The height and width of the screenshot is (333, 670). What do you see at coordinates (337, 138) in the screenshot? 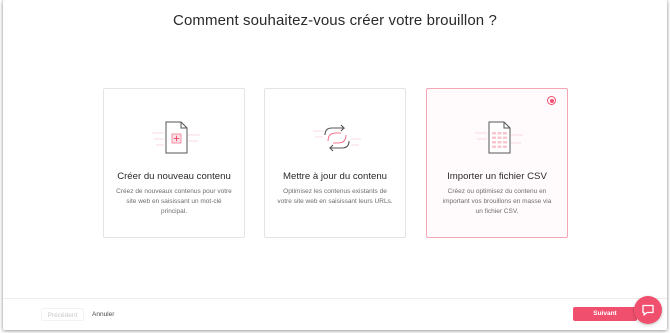
I see `refresh-arrows-icon` at bounding box center [337, 138].